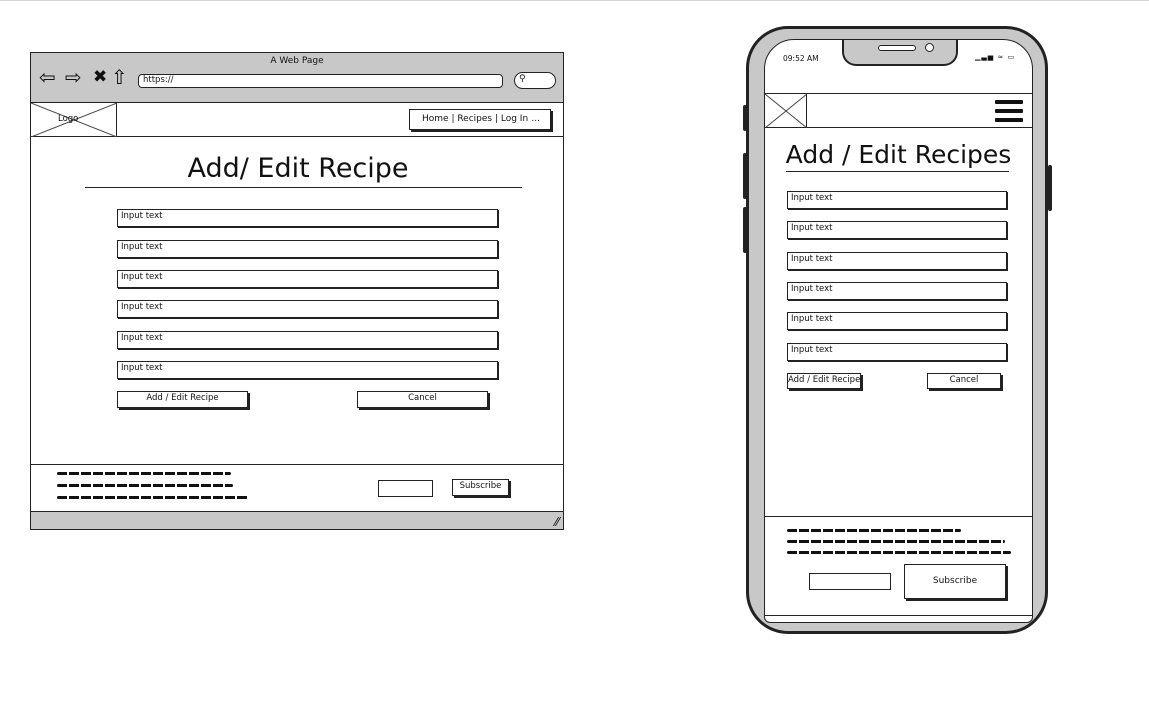 The height and width of the screenshot is (707, 1149). Describe the element at coordinates (897, 291) in the screenshot. I see `mobile-recipe-input-4: Input text` at that location.